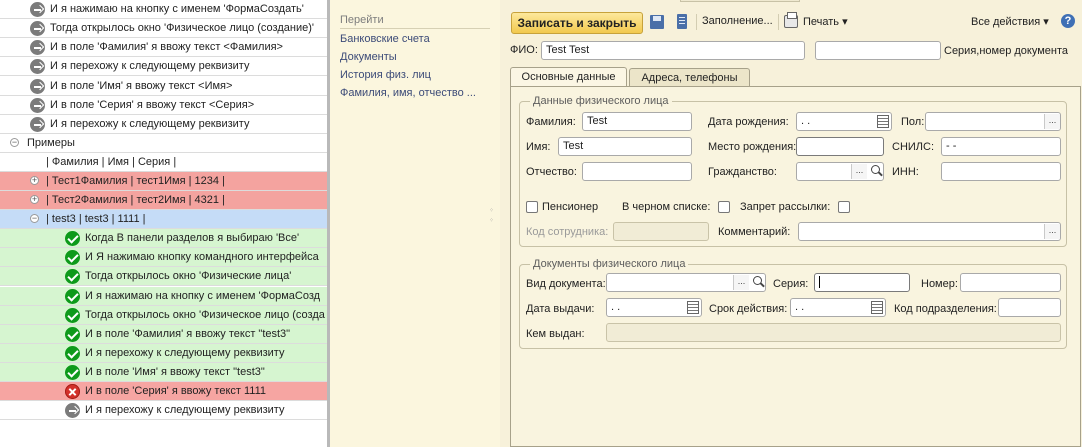  I want to click on pensioner-checkbox, so click(532, 207).